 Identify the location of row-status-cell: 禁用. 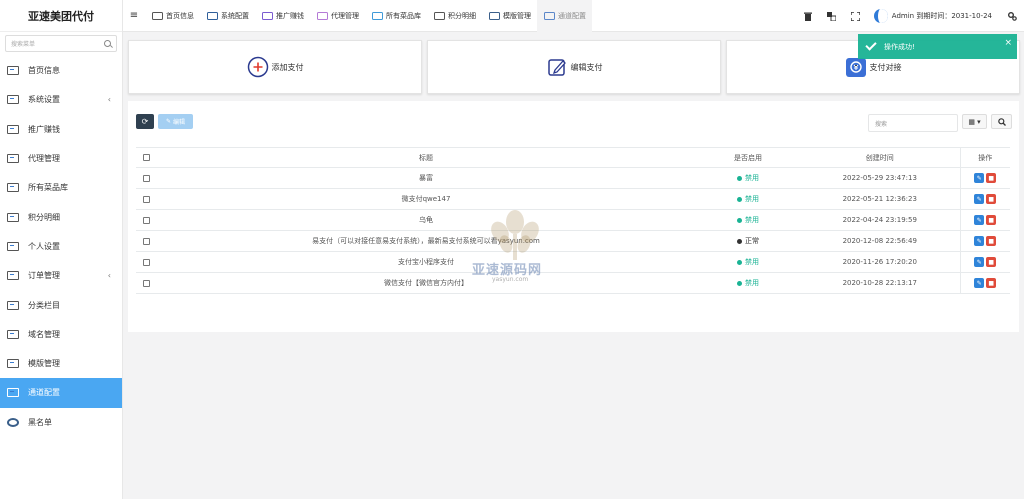
(748, 220).